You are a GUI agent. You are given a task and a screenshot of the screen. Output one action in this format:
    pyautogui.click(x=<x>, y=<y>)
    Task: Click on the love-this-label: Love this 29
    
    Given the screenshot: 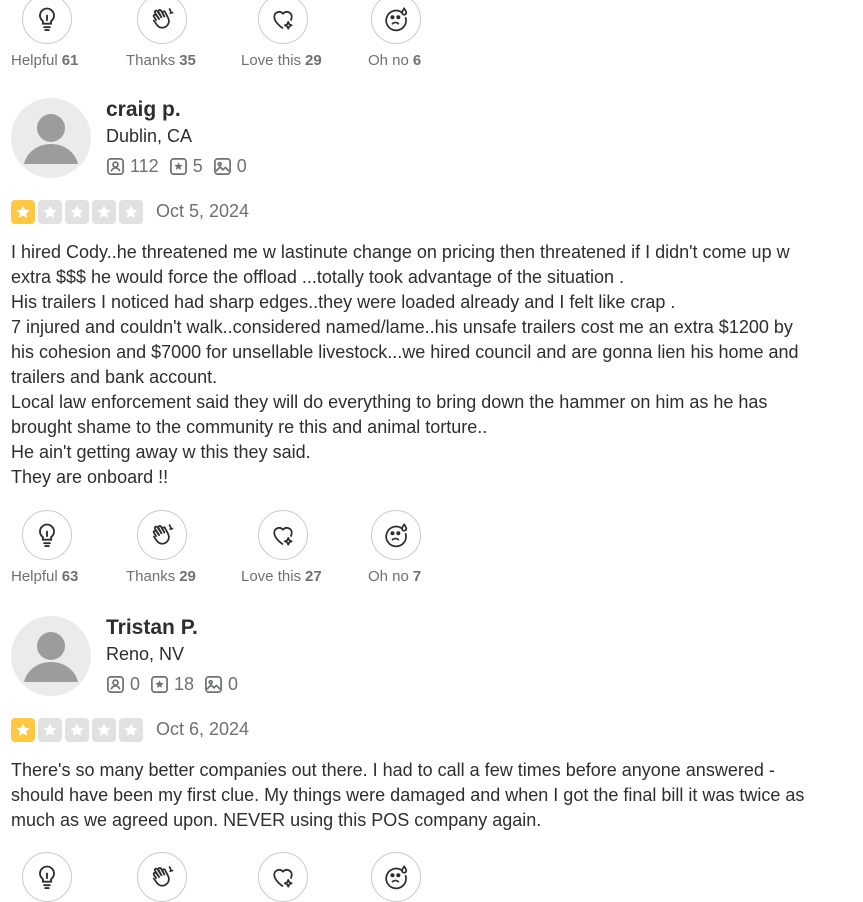 What is the action you would take?
    pyautogui.click(x=281, y=60)
    